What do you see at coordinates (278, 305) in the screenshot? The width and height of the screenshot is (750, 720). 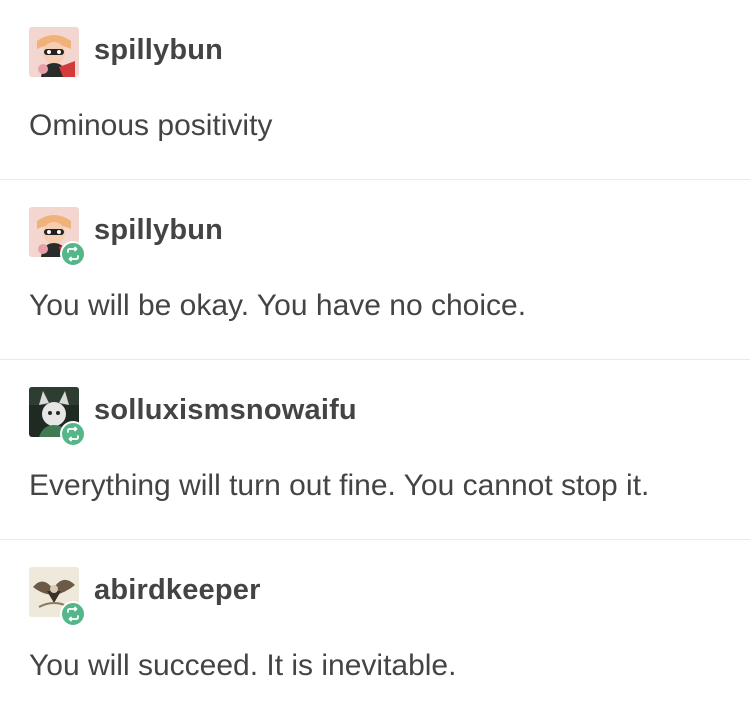 I see `post-text: You will be okay. You have no choice.` at bounding box center [278, 305].